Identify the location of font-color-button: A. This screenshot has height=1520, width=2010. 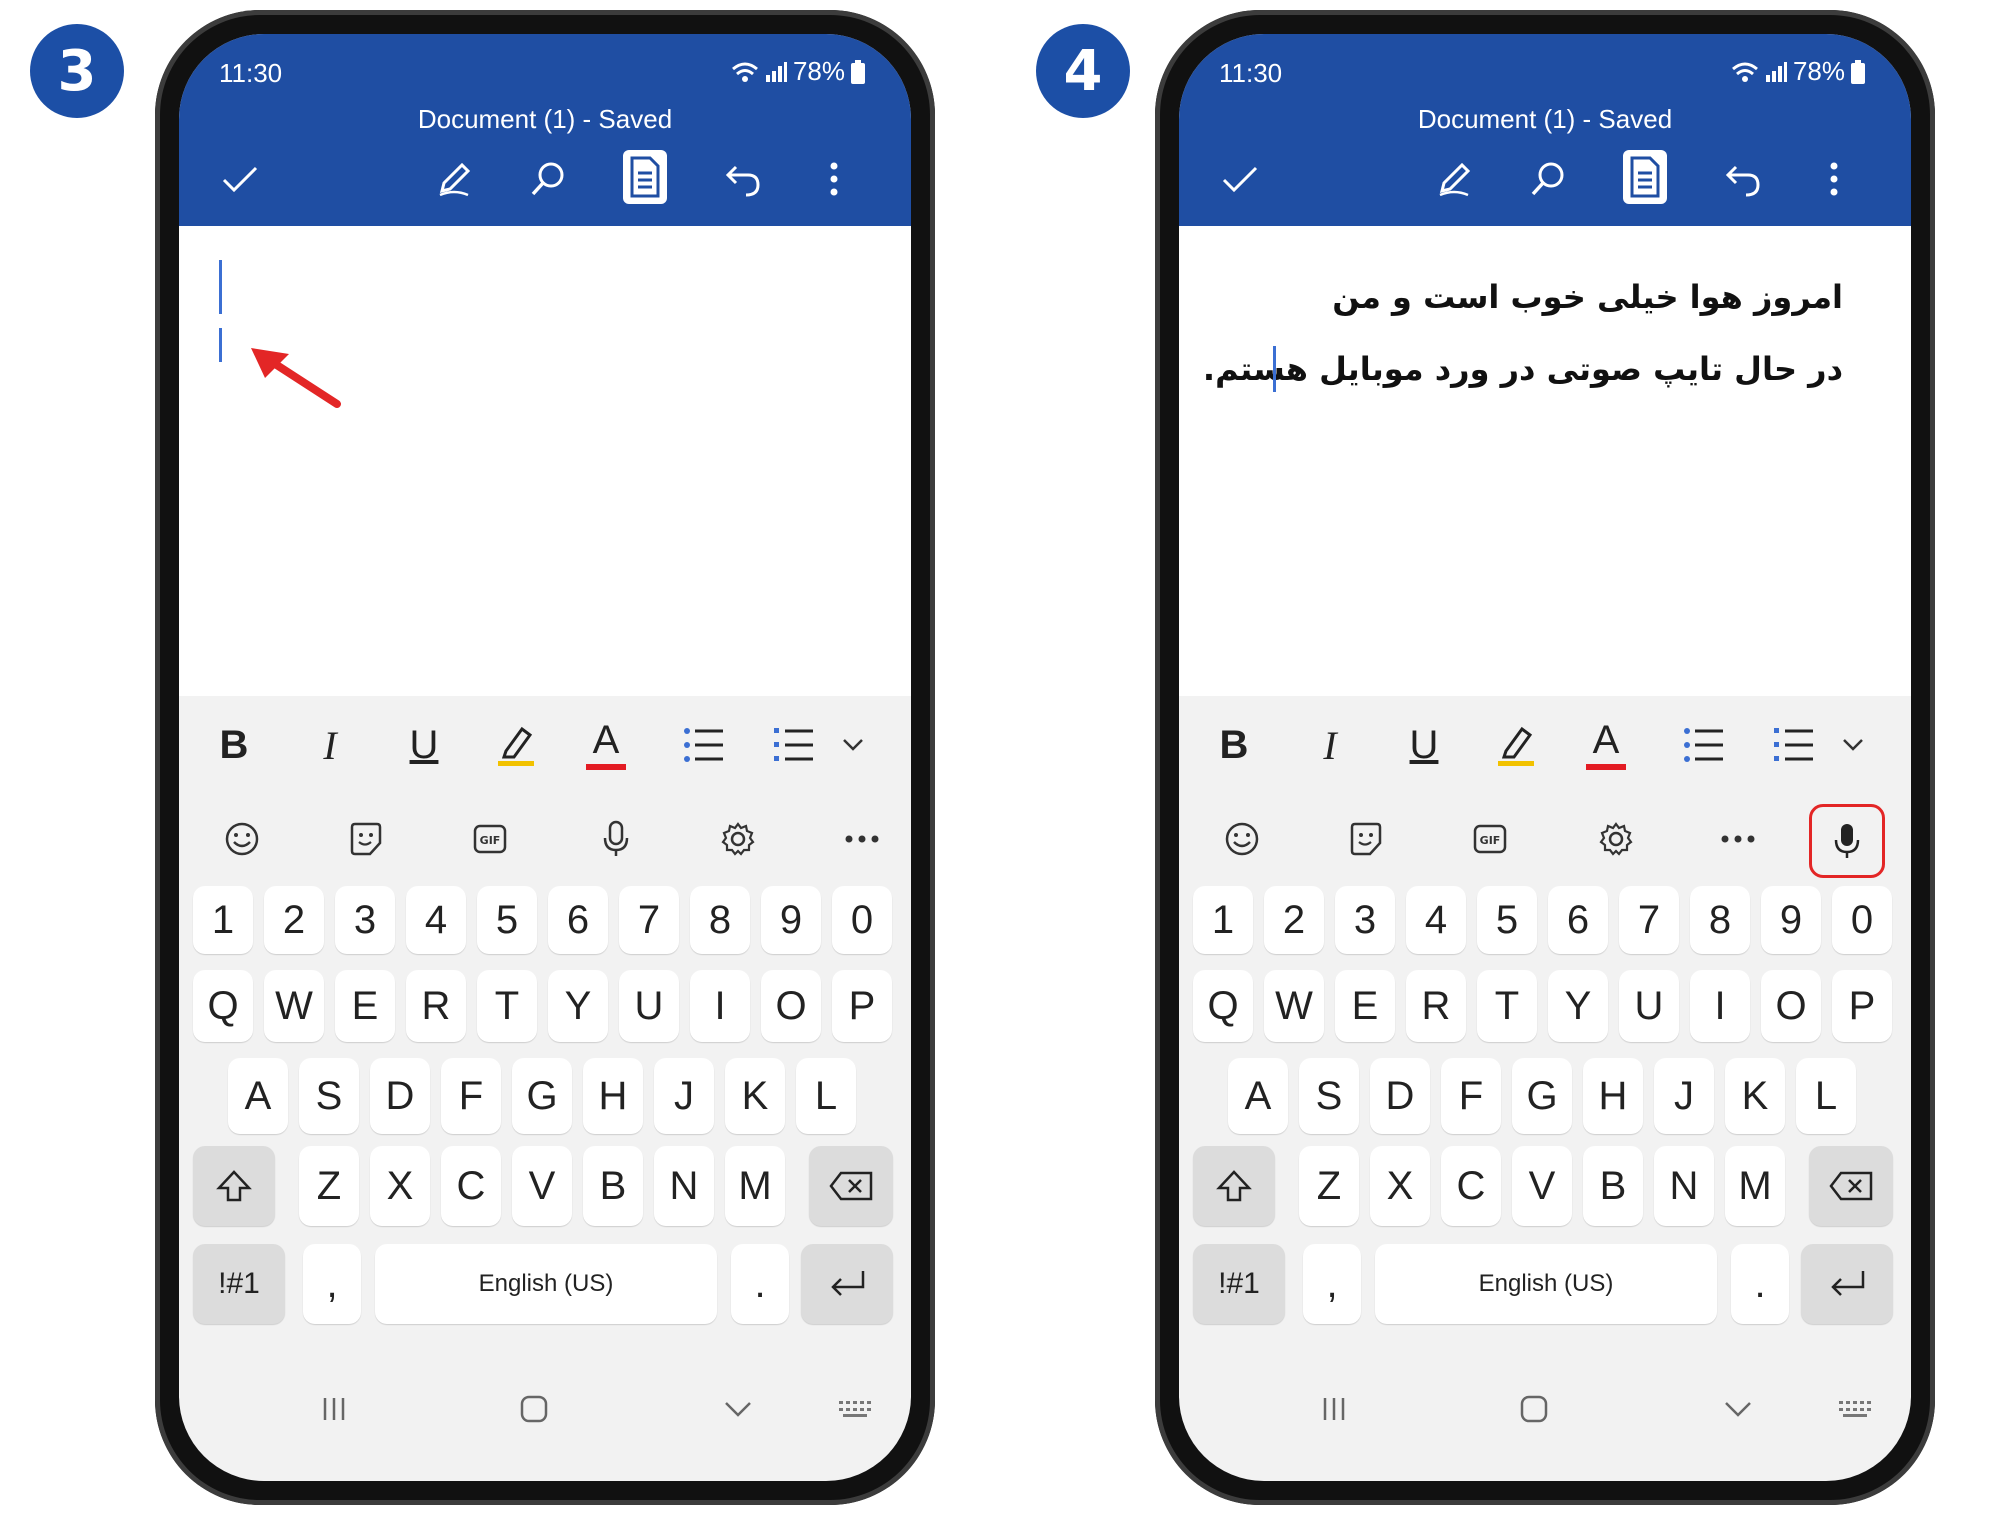
(1606, 745).